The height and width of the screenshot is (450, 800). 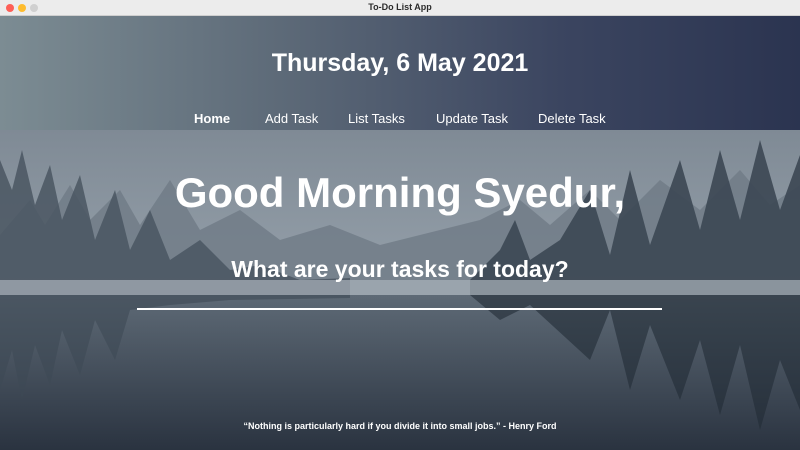 What do you see at coordinates (212, 118) in the screenshot?
I see `nav-home-link: Home` at bounding box center [212, 118].